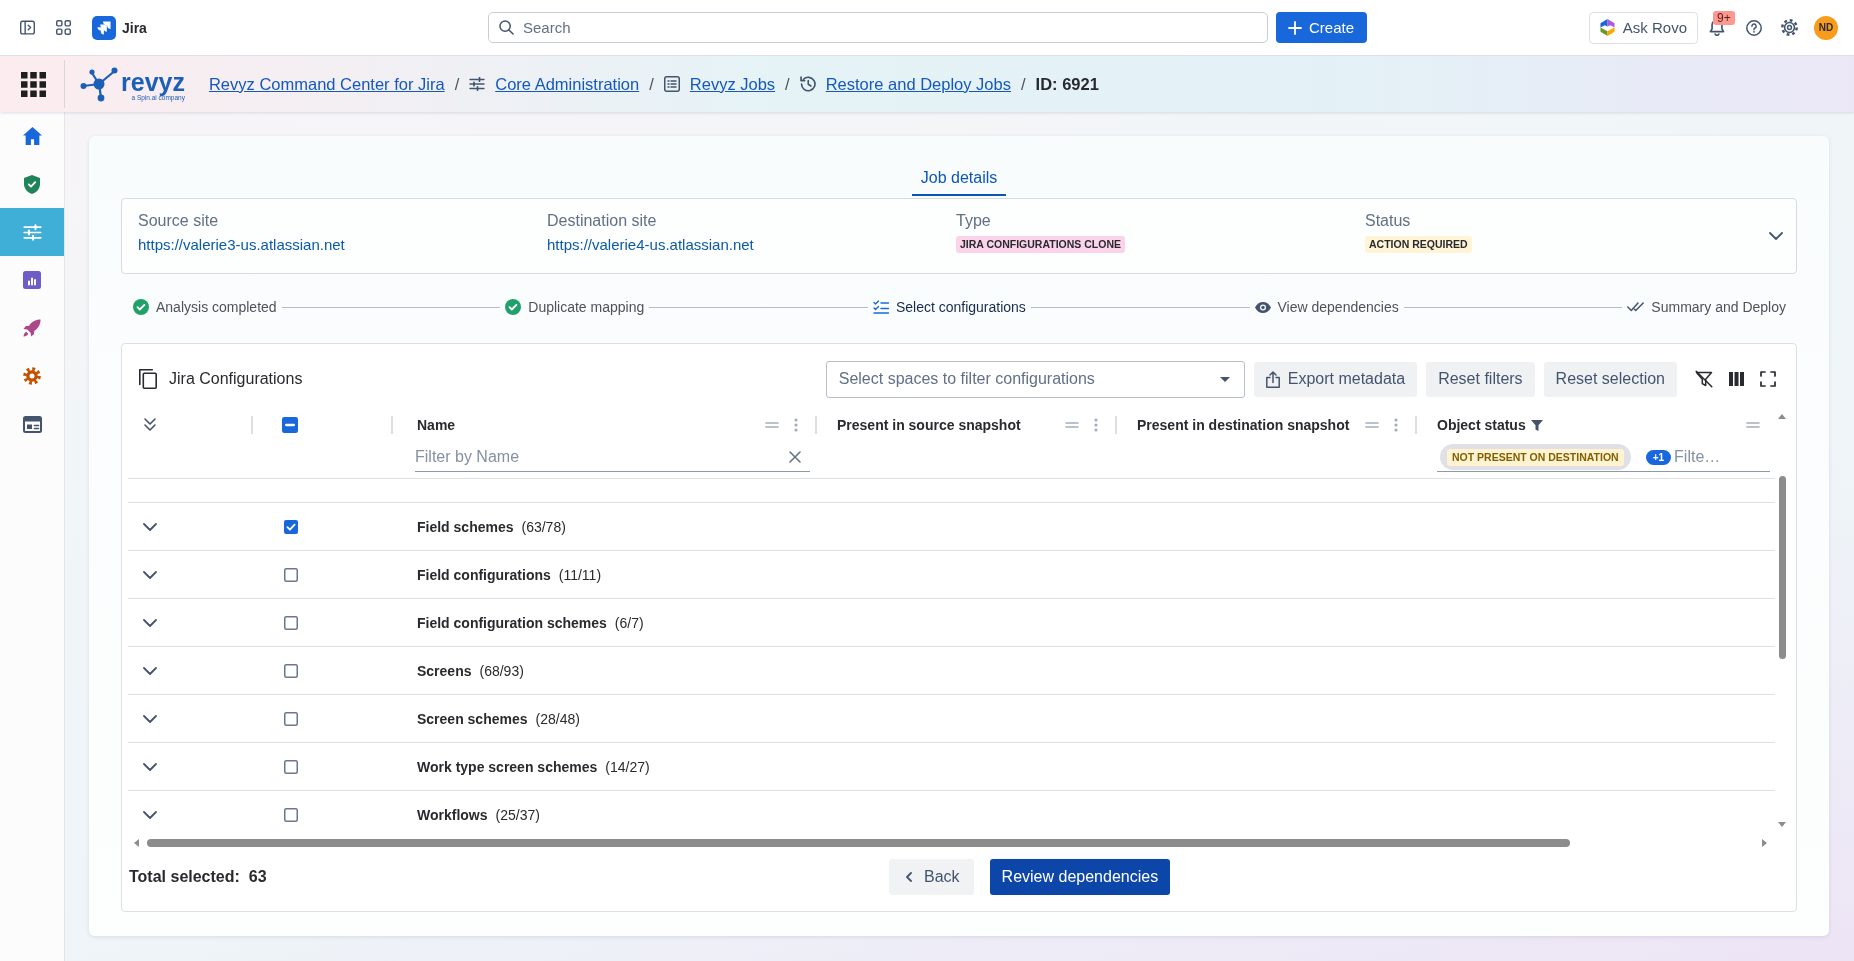 This screenshot has width=1854, height=961. I want to click on step-label: Summary and Deploy, so click(1718, 307).